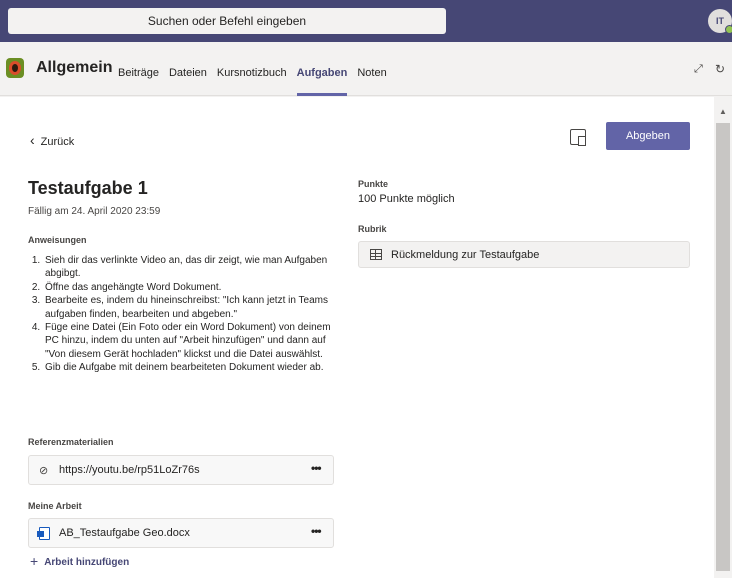 The height and width of the screenshot is (578, 732). What do you see at coordinates (57, 240) in the screenshot?
I see `instructions-label: Anweisungen` at bounding box center [57, 240].